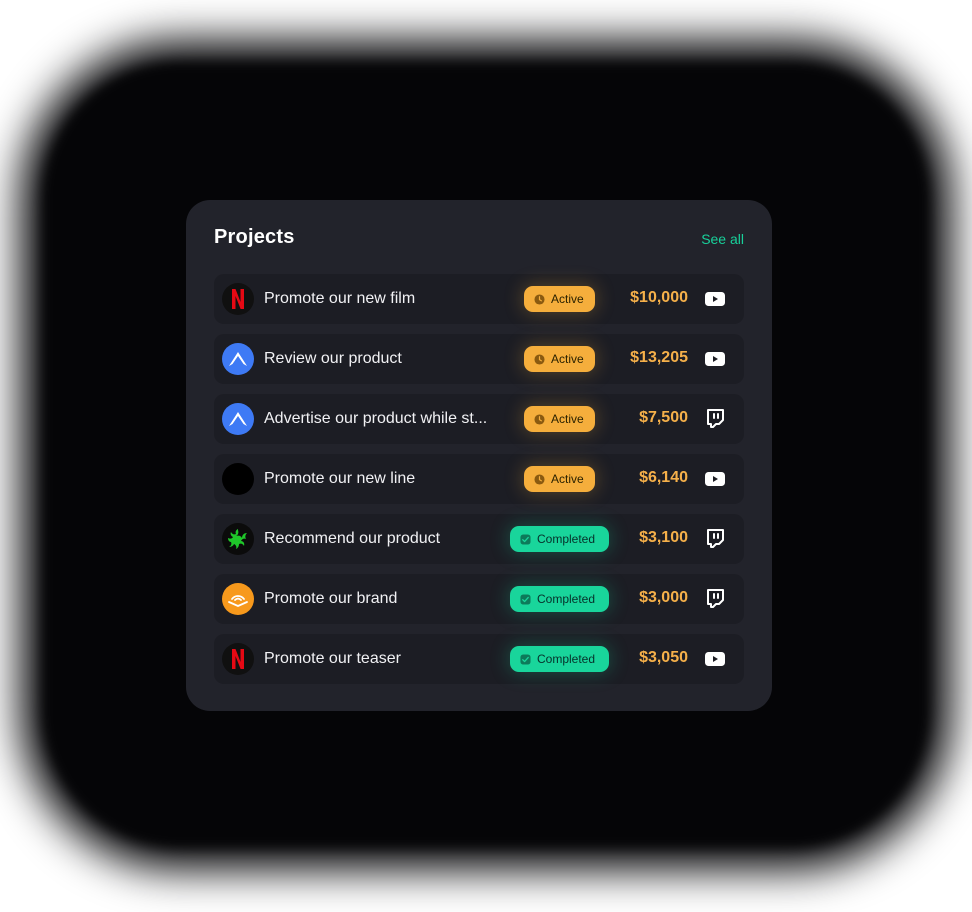 The width and height of the screenshot is (972, 912). I want to click on project-title: Review our product, so click(333, 358).